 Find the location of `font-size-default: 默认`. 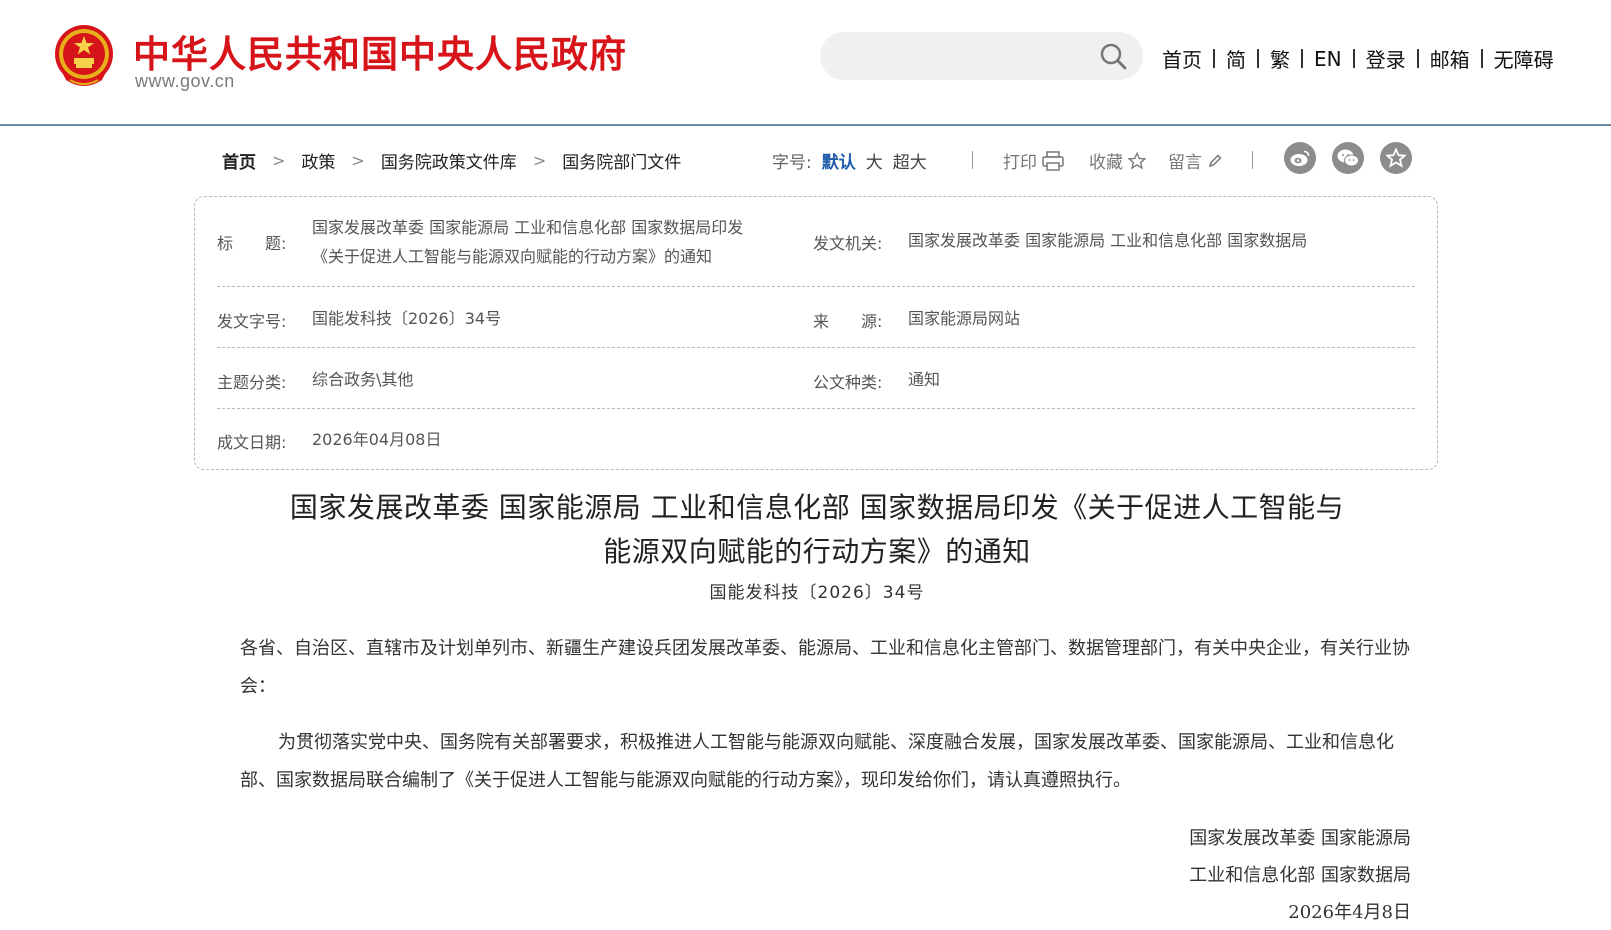

font-size-default: 默认 is located at coordinates (839, 160).